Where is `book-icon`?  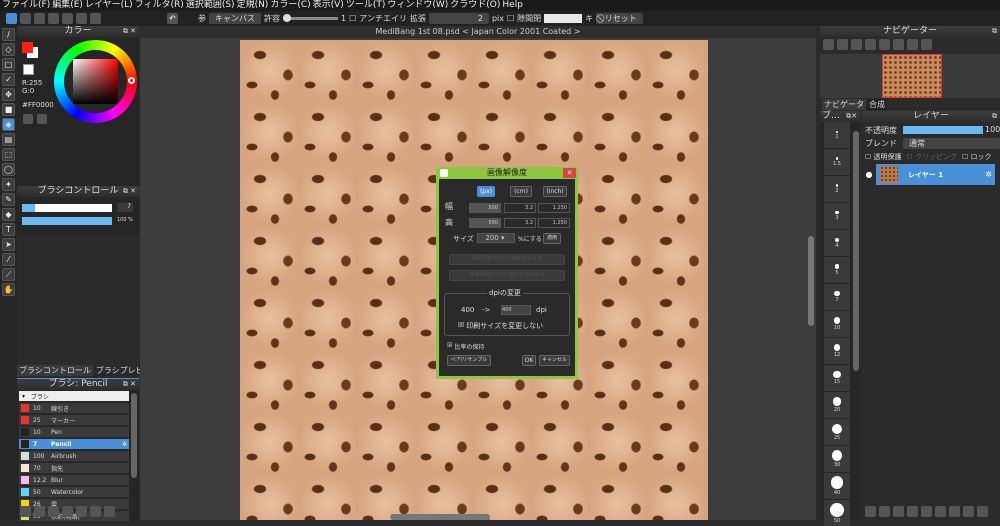 book-icon is located at coordinates (81, 18).